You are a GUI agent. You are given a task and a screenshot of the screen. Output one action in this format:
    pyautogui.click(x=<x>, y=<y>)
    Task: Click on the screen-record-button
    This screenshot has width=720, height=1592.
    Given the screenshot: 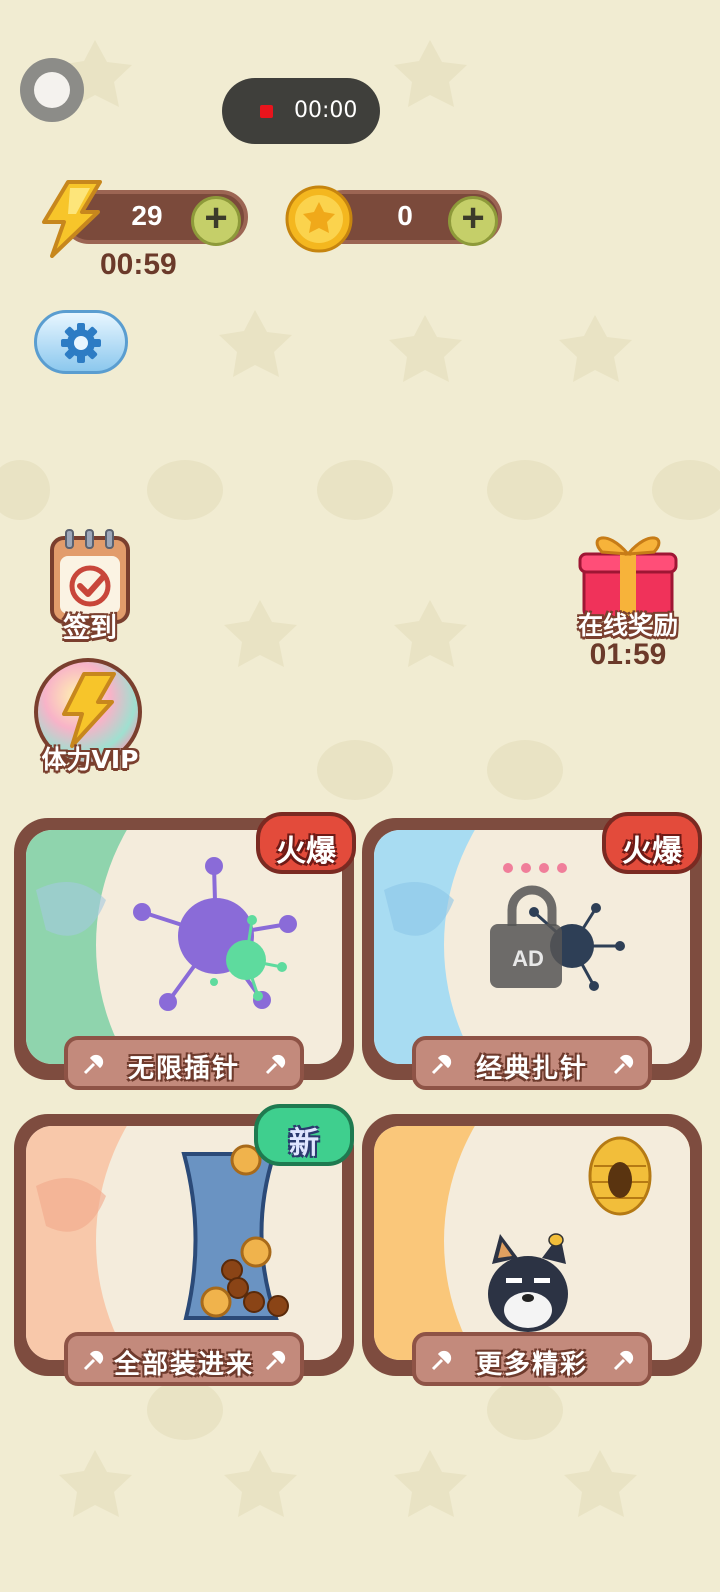 What is the action you would take?
    pyautogui.click(x=52, y=90)
    